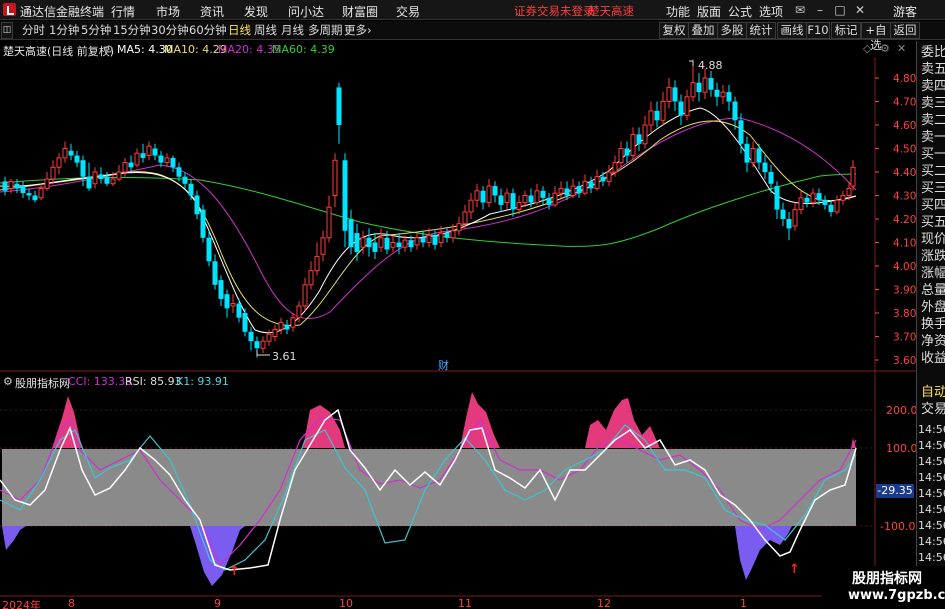 The width and height of the screenshot is (945, 609). What do you see at coordinates (904, 126) in the screenshot?
I see `price-axis-label: 4.60` at bounding box center [904, 126].